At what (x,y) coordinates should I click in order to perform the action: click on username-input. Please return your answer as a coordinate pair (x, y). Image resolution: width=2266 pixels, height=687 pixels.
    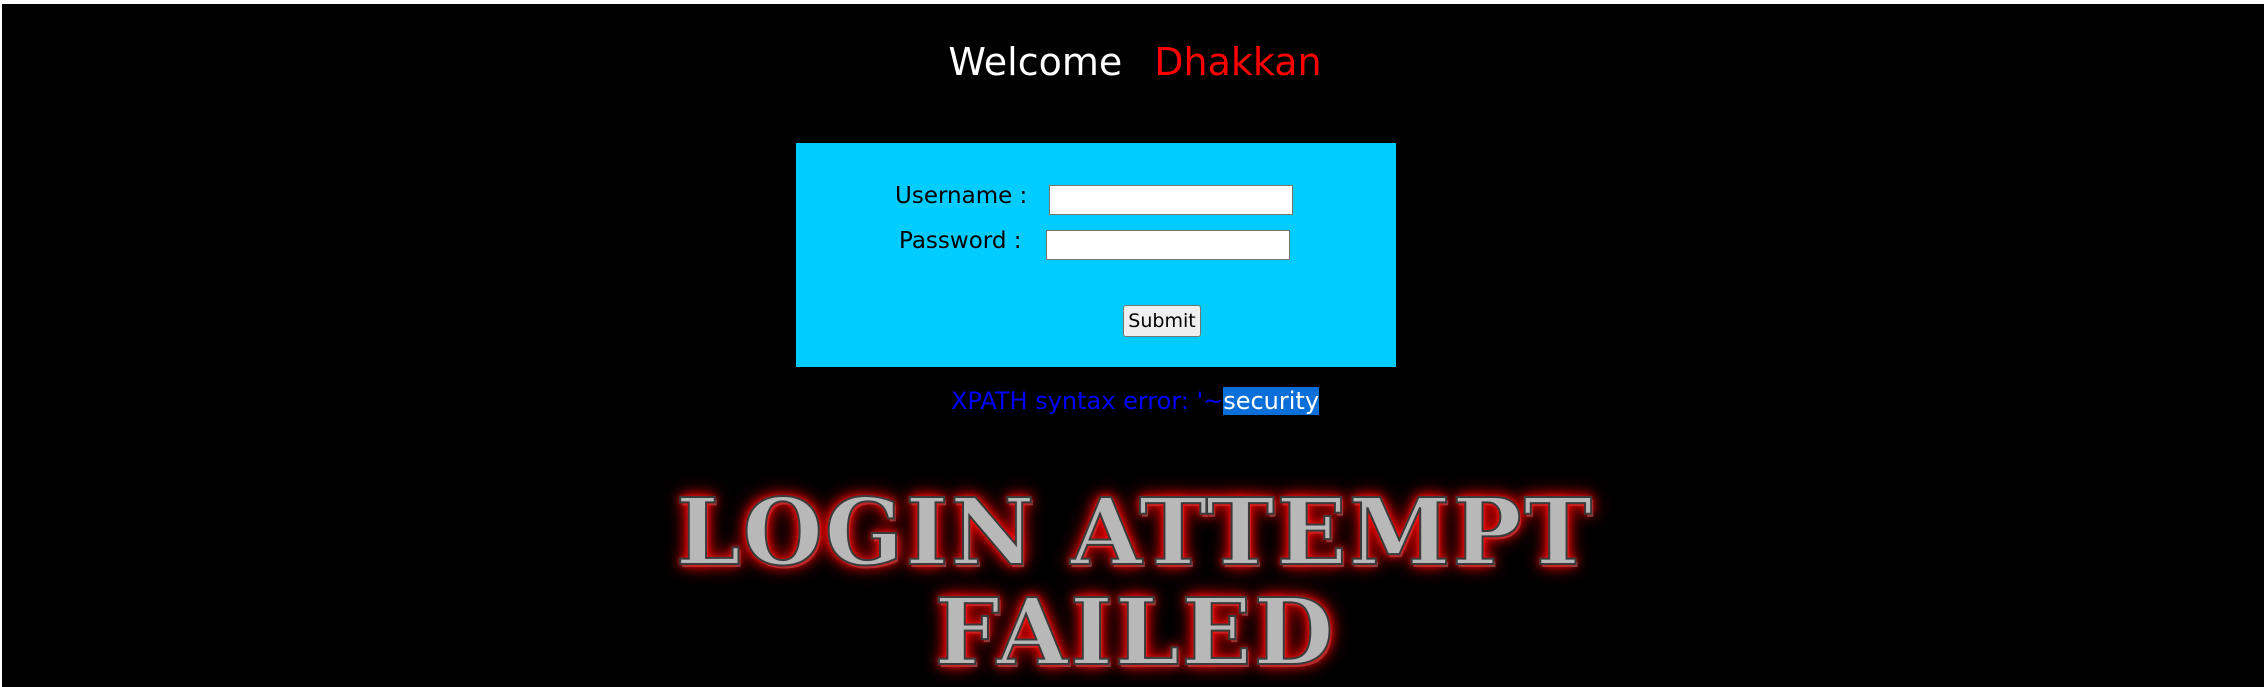
    Looking at the image, I should click on (1171, 200).